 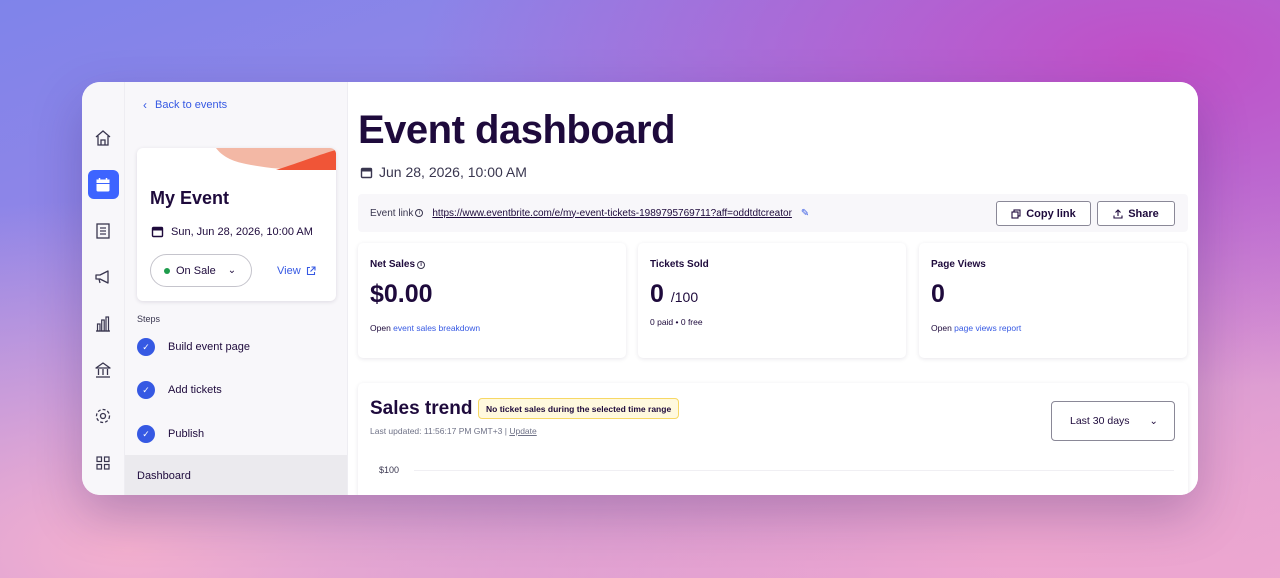 What do you see at coordinates (805, 213) in the screenshot?
I see `edit-pencil-icon: ✎` at bounding box center [805, 213].